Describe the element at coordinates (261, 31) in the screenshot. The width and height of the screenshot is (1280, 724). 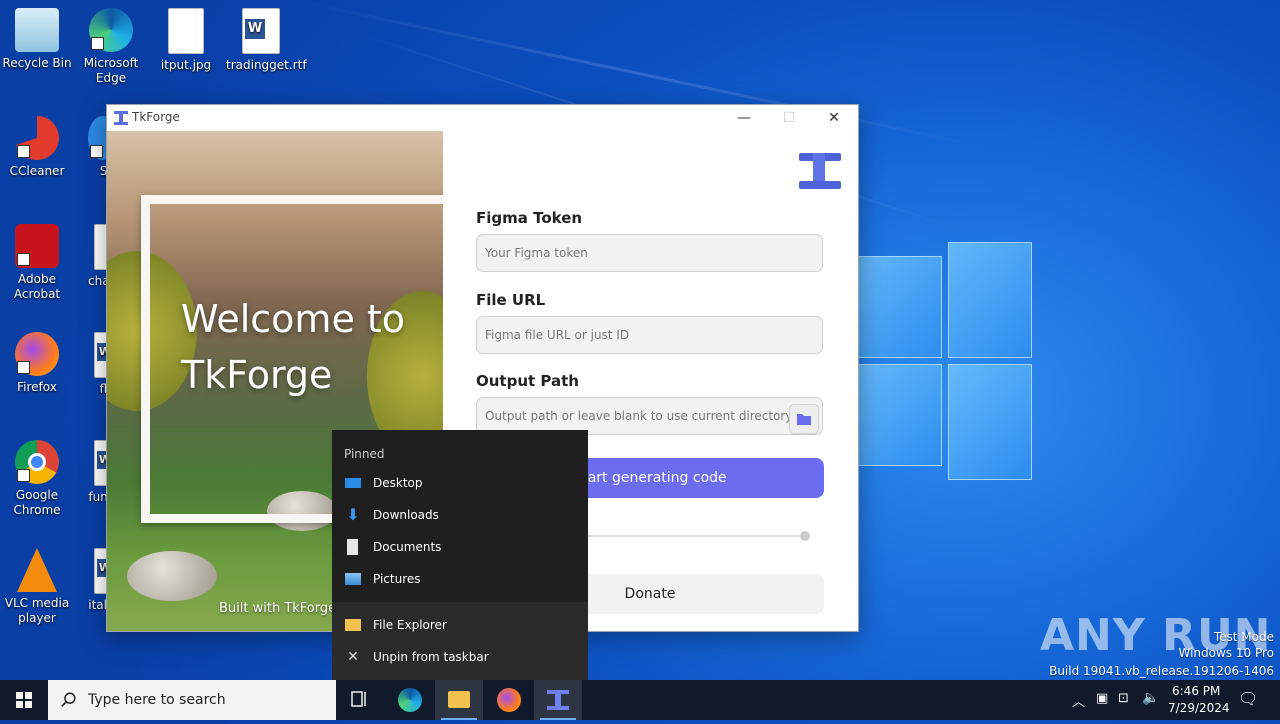
I see `word-file-icon: W` at that location.